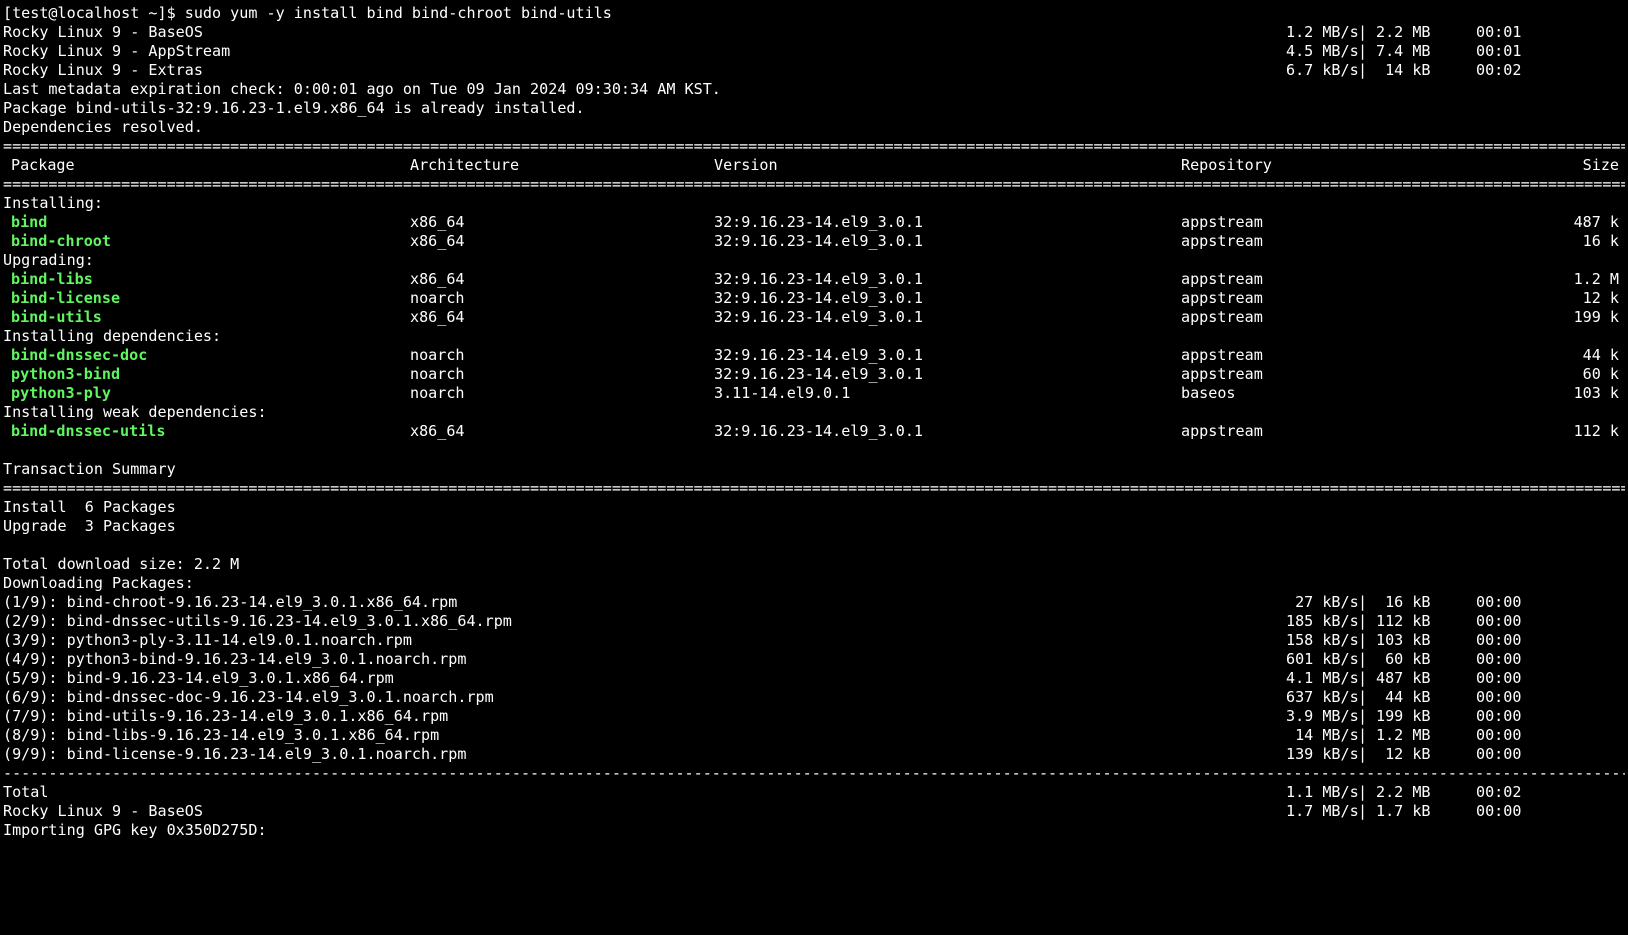 This screenshot has width=1628, height=935. Describe the element at coordinates (1322, 51) in the screenshot. I see `repo-rate: 4.5 MB/s` at that location.